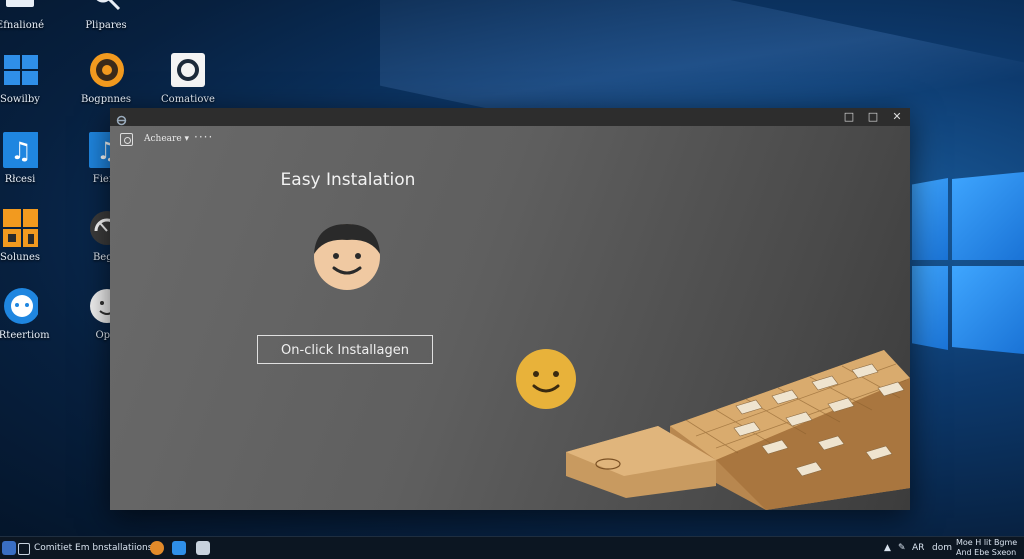 Image resolution: width=1024 pixels, height=559 pixels. I want to click on avatar, so click(347, 255).